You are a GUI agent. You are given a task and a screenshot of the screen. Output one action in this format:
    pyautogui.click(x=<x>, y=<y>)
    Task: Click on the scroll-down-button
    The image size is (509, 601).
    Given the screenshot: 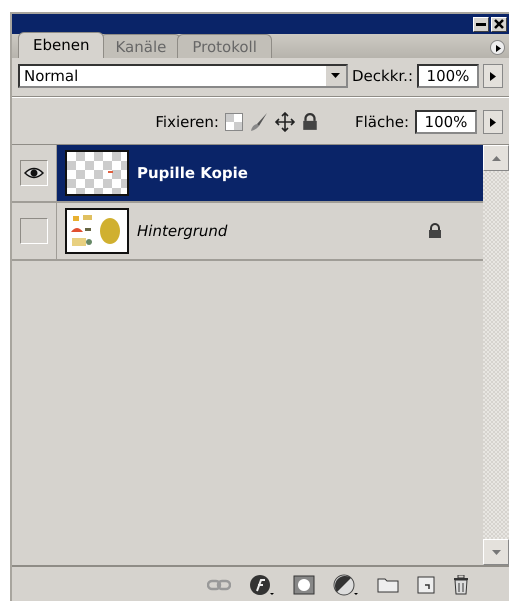 What is the action you would take?
    pyautogui.click(x=496, y=552)
    